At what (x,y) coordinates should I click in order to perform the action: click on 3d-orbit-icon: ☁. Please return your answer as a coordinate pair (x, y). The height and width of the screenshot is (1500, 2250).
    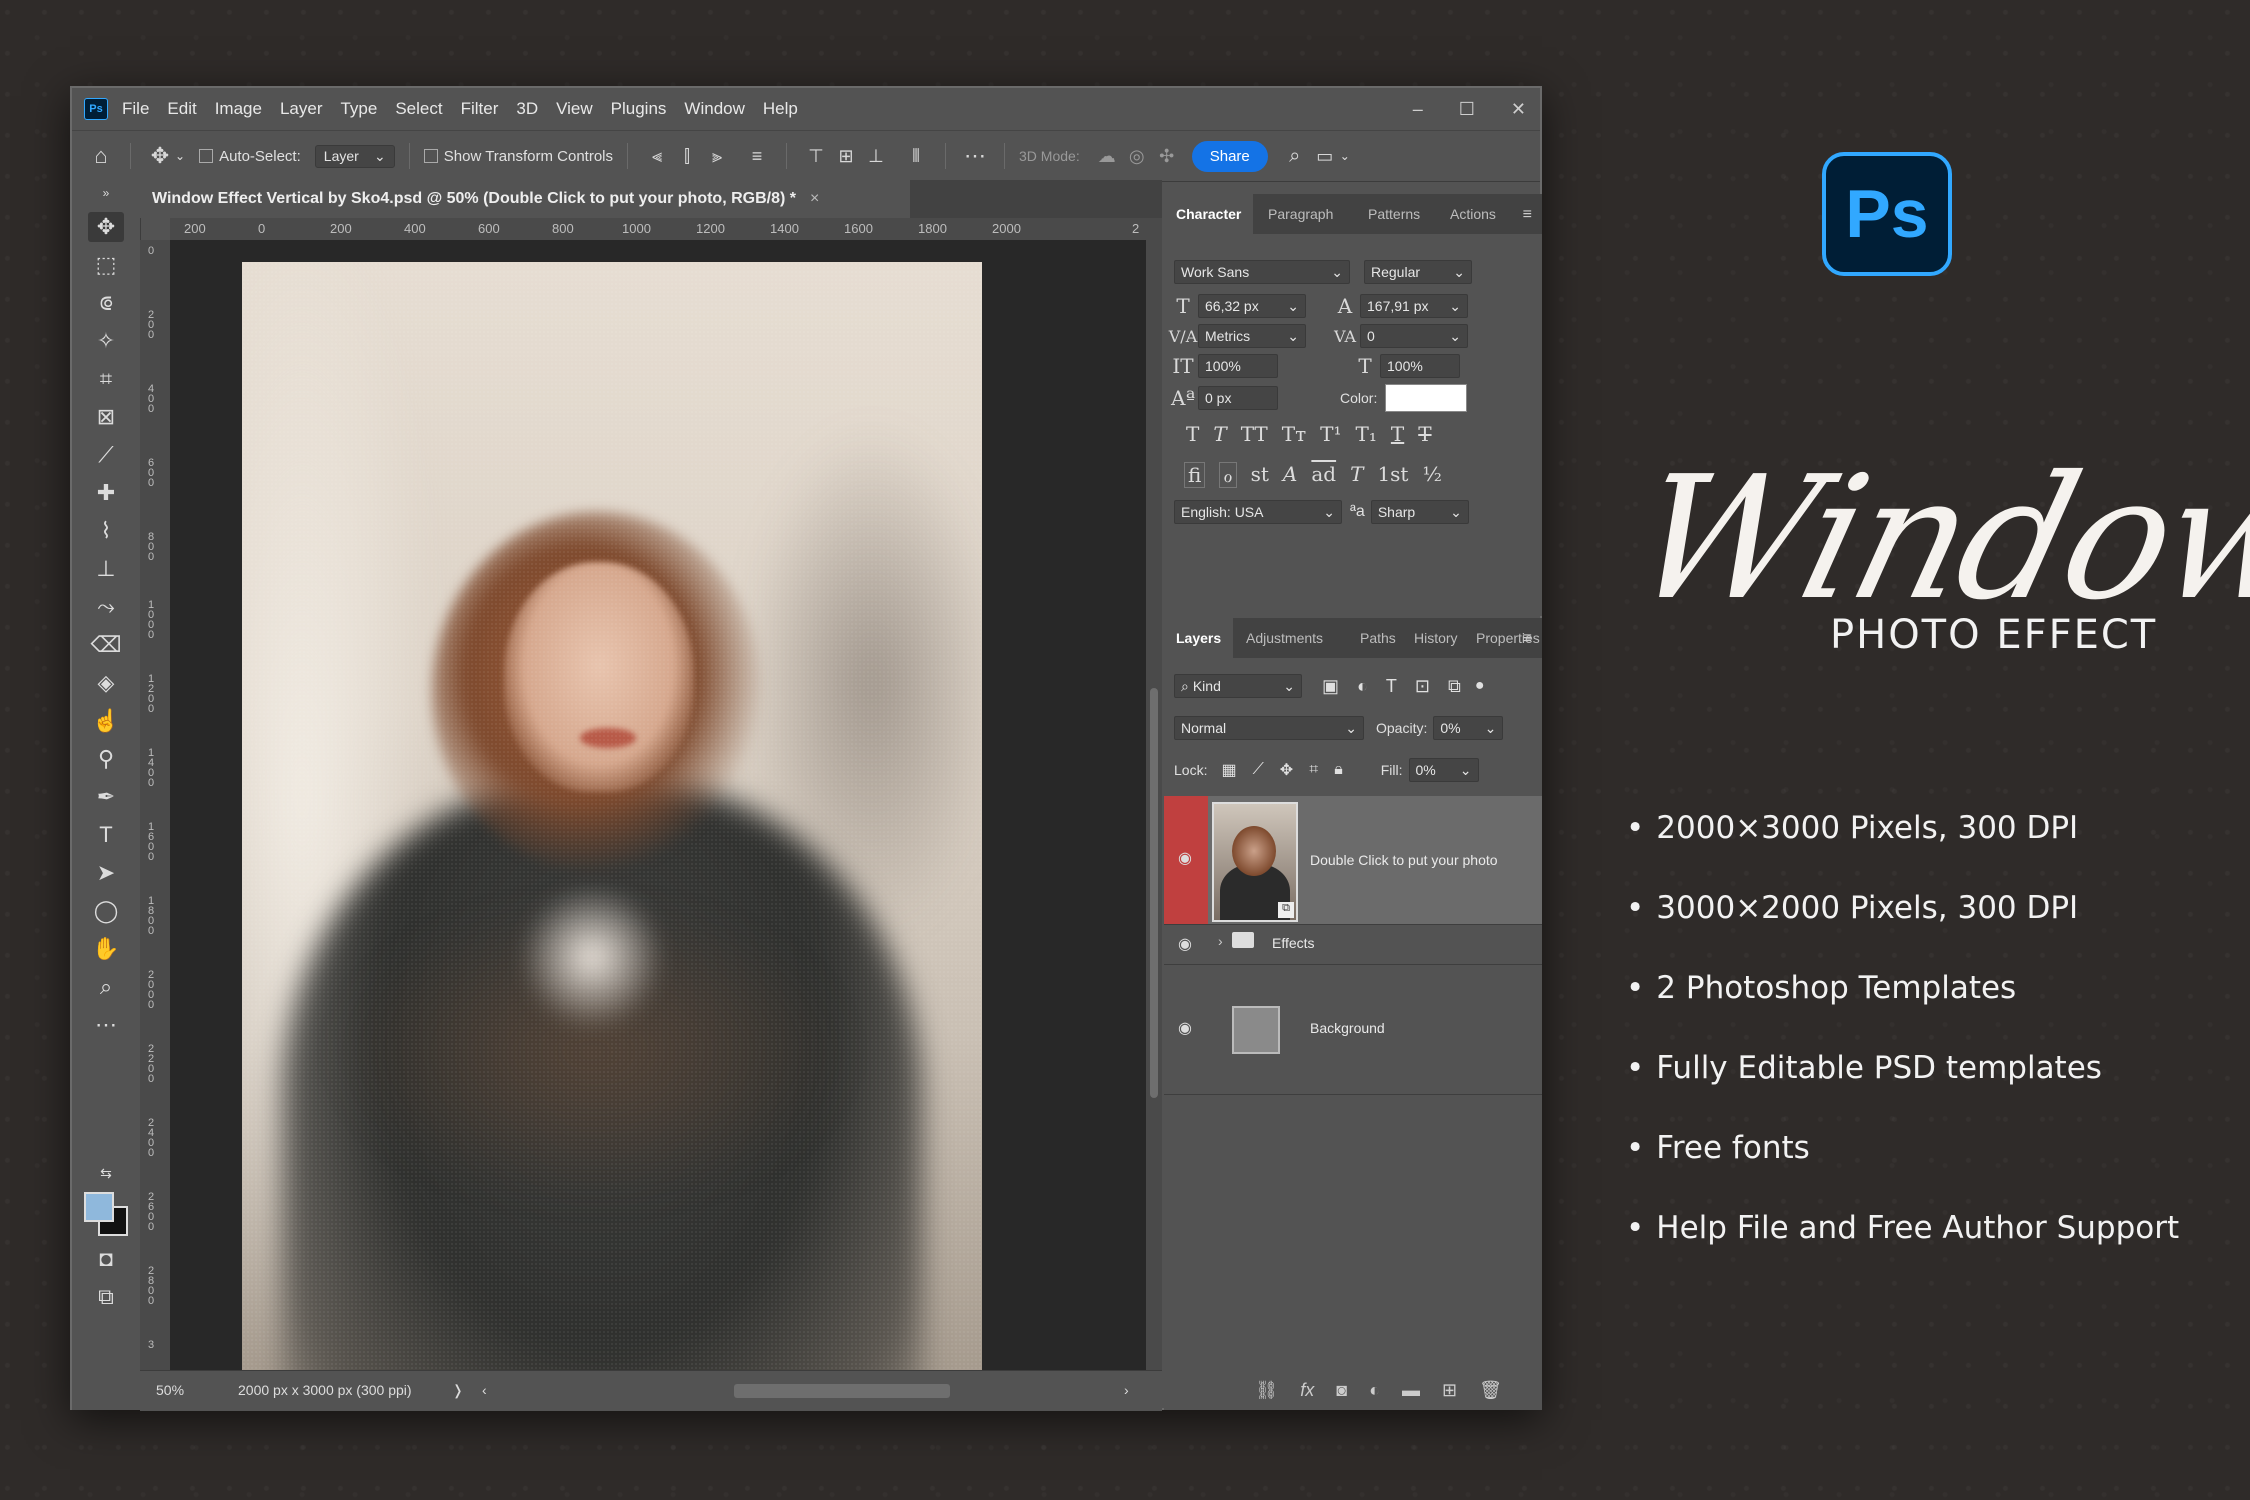
    Looking at the image, I should click on (1107, 156).